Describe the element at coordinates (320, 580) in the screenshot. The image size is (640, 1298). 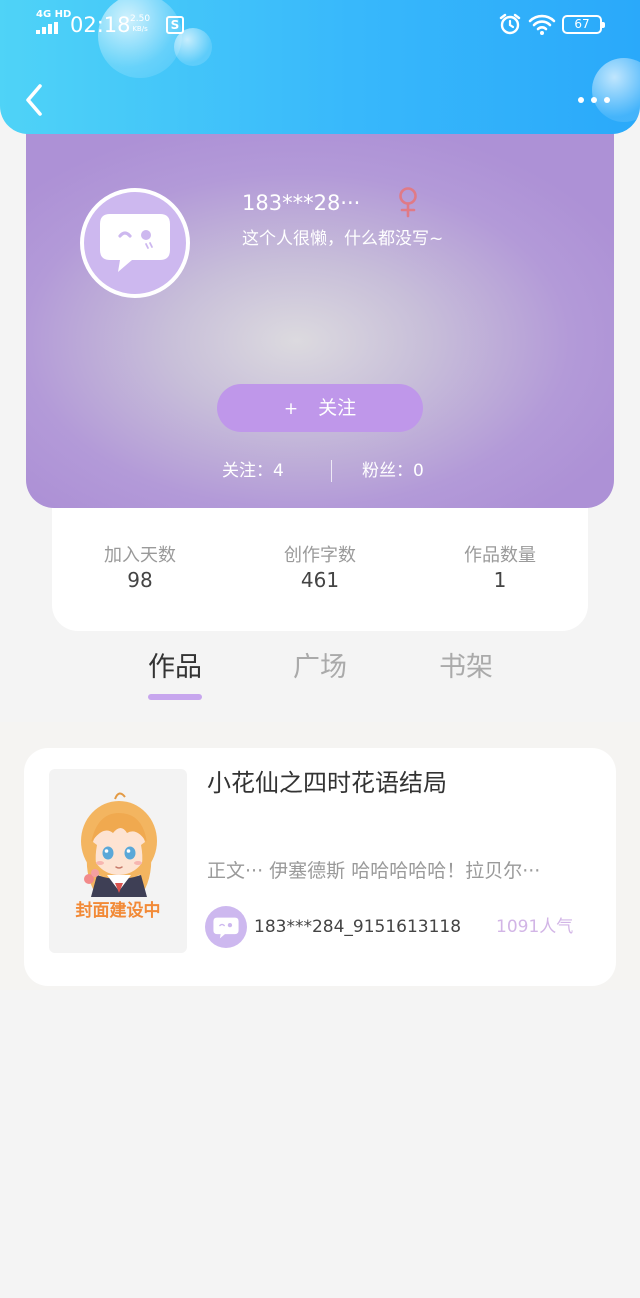
I see `stat-value: 461` at that location.